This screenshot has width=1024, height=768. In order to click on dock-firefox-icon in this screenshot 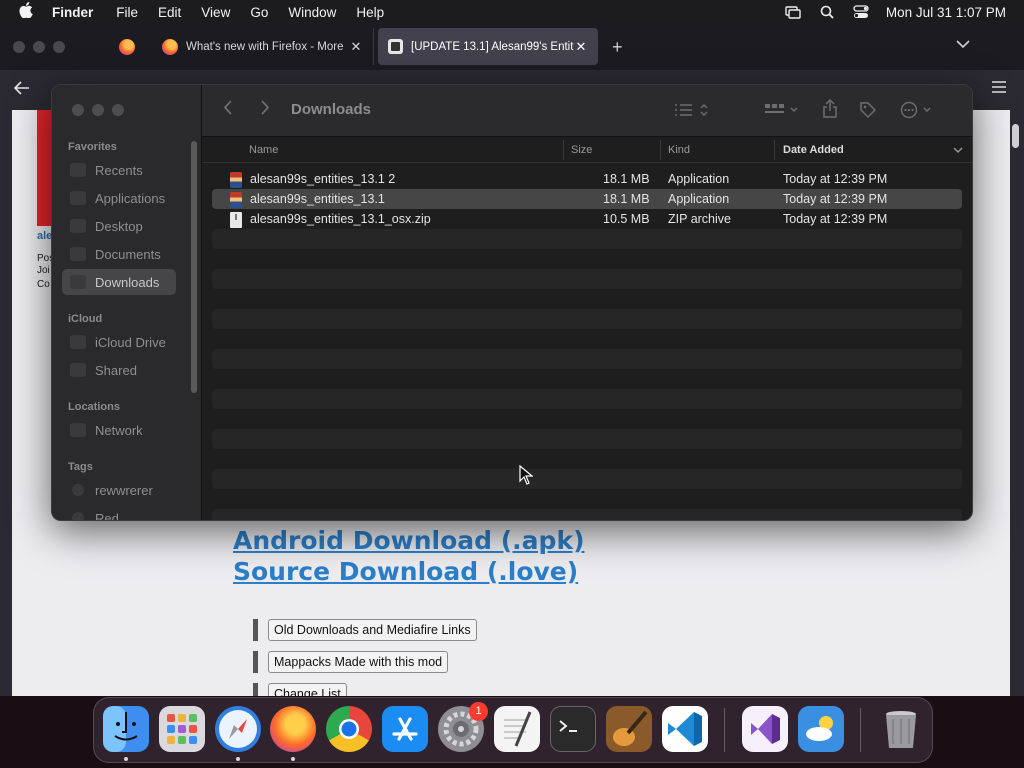, I will do `click(293, 729)`.